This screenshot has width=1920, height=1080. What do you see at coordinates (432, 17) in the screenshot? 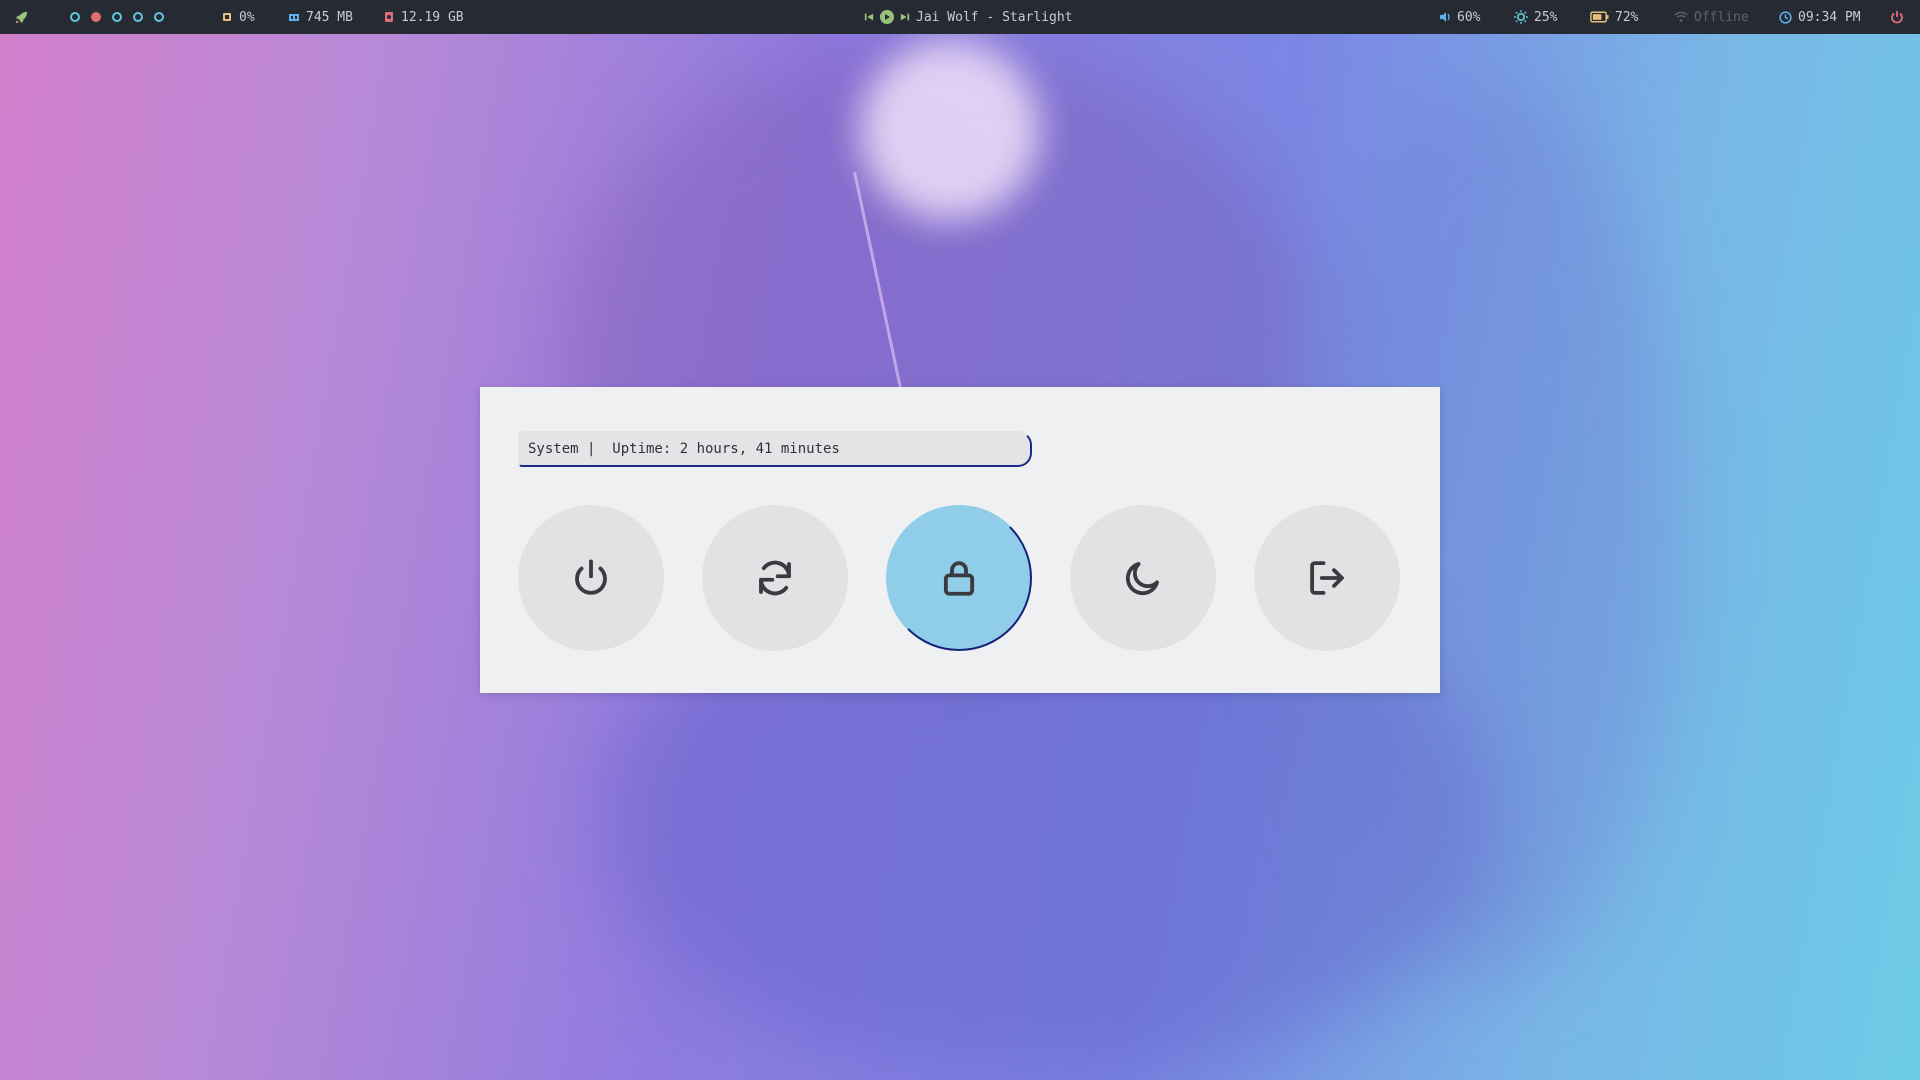
I see `disk-usage: 12.19 GB` at bounding box center [432, 17].